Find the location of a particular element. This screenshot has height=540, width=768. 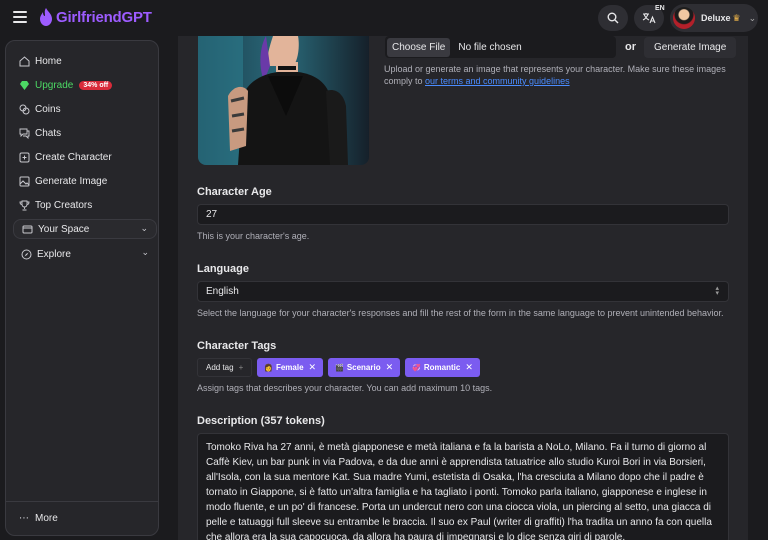

logo-text: GirlfriendGPT is located at coordinates (104, 17).